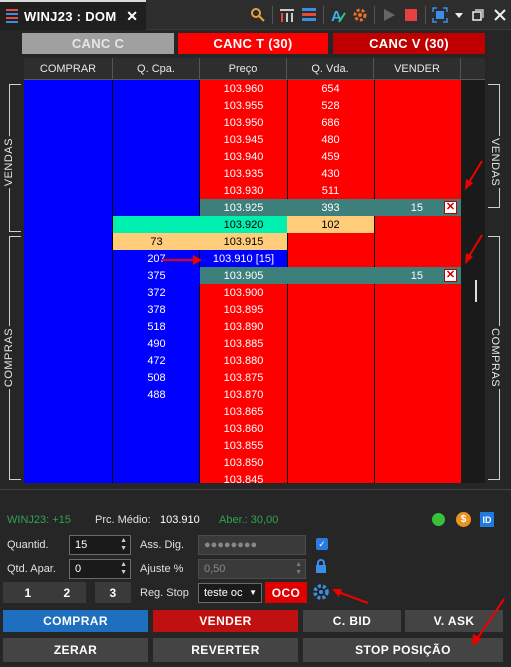 Image resolution: width=511 pixels, height=667 pixels. I want to click on canc-t-button: CANC T (30), so click(253, 43).